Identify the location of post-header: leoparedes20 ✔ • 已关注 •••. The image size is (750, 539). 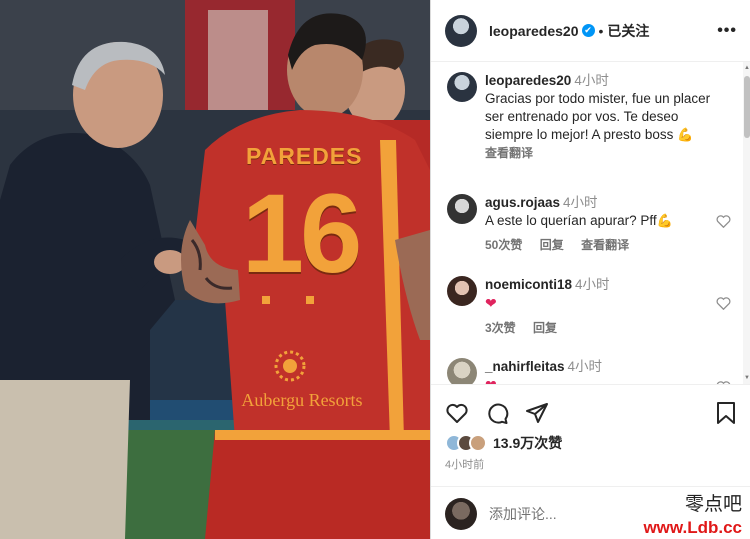
(590, 31).